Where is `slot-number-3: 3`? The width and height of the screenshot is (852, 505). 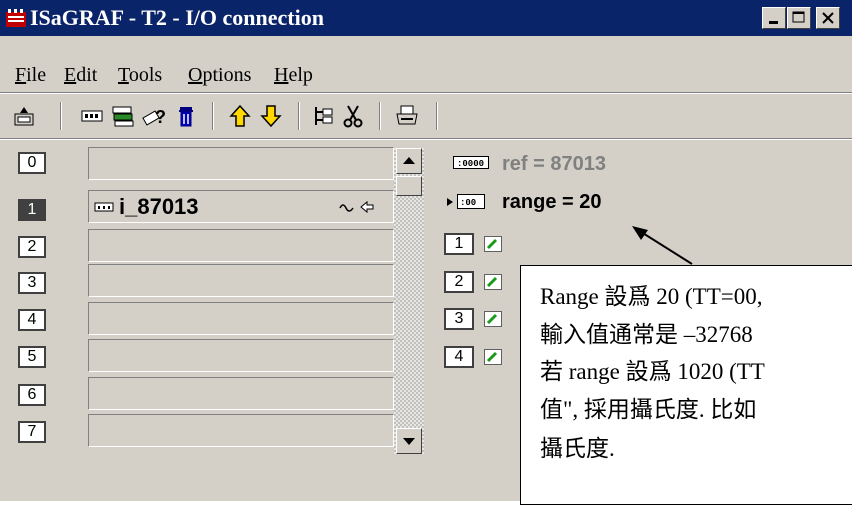 slot-number-3: 3 is located at coordinates (32, 283).